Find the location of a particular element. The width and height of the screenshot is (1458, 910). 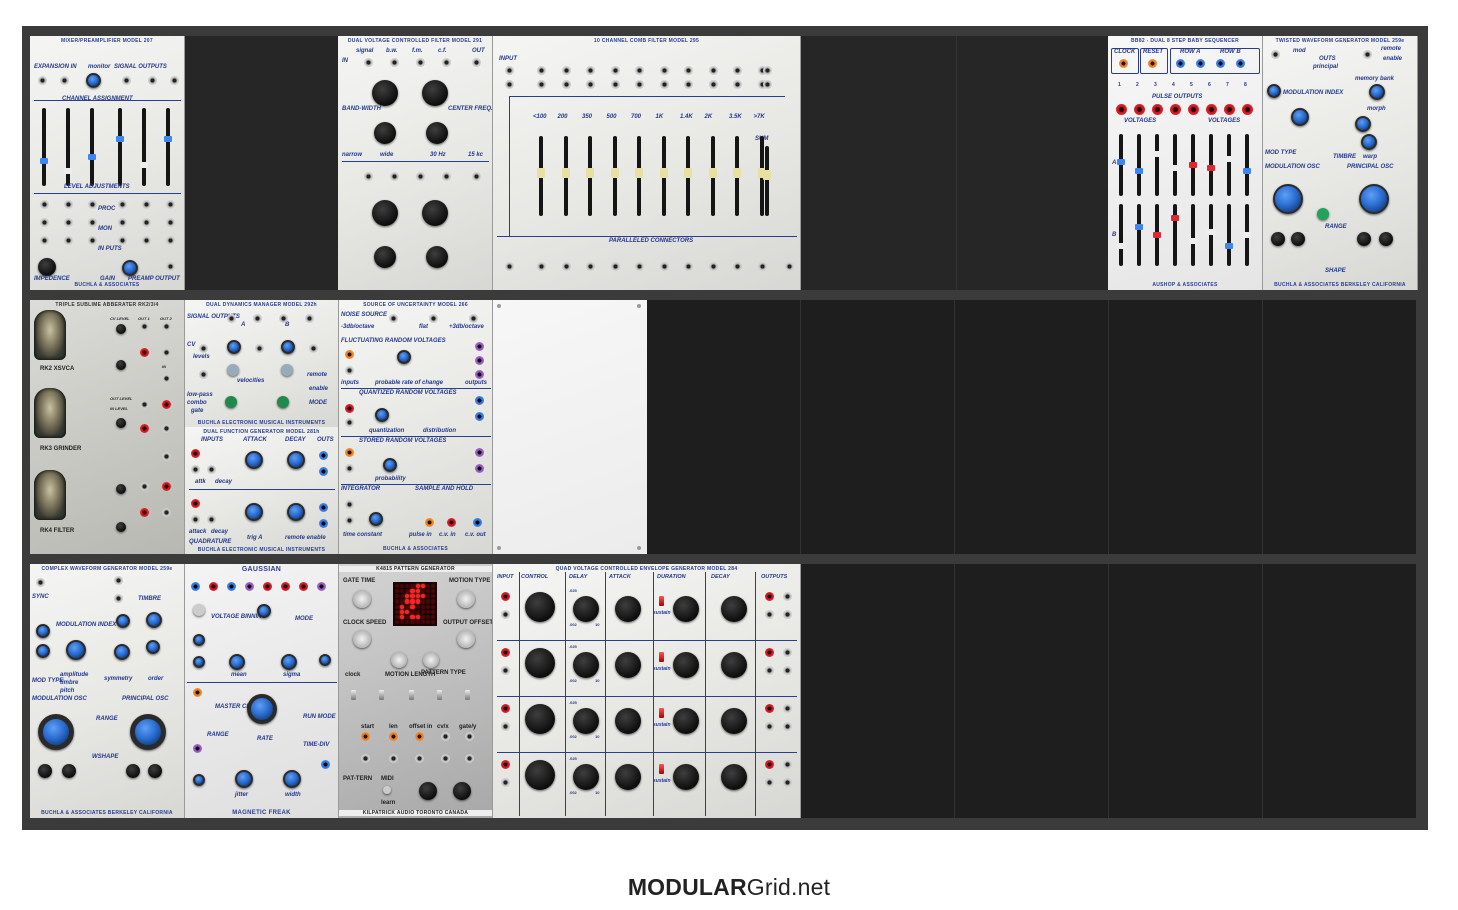

mean-knob is located at coordinates (237, 662).